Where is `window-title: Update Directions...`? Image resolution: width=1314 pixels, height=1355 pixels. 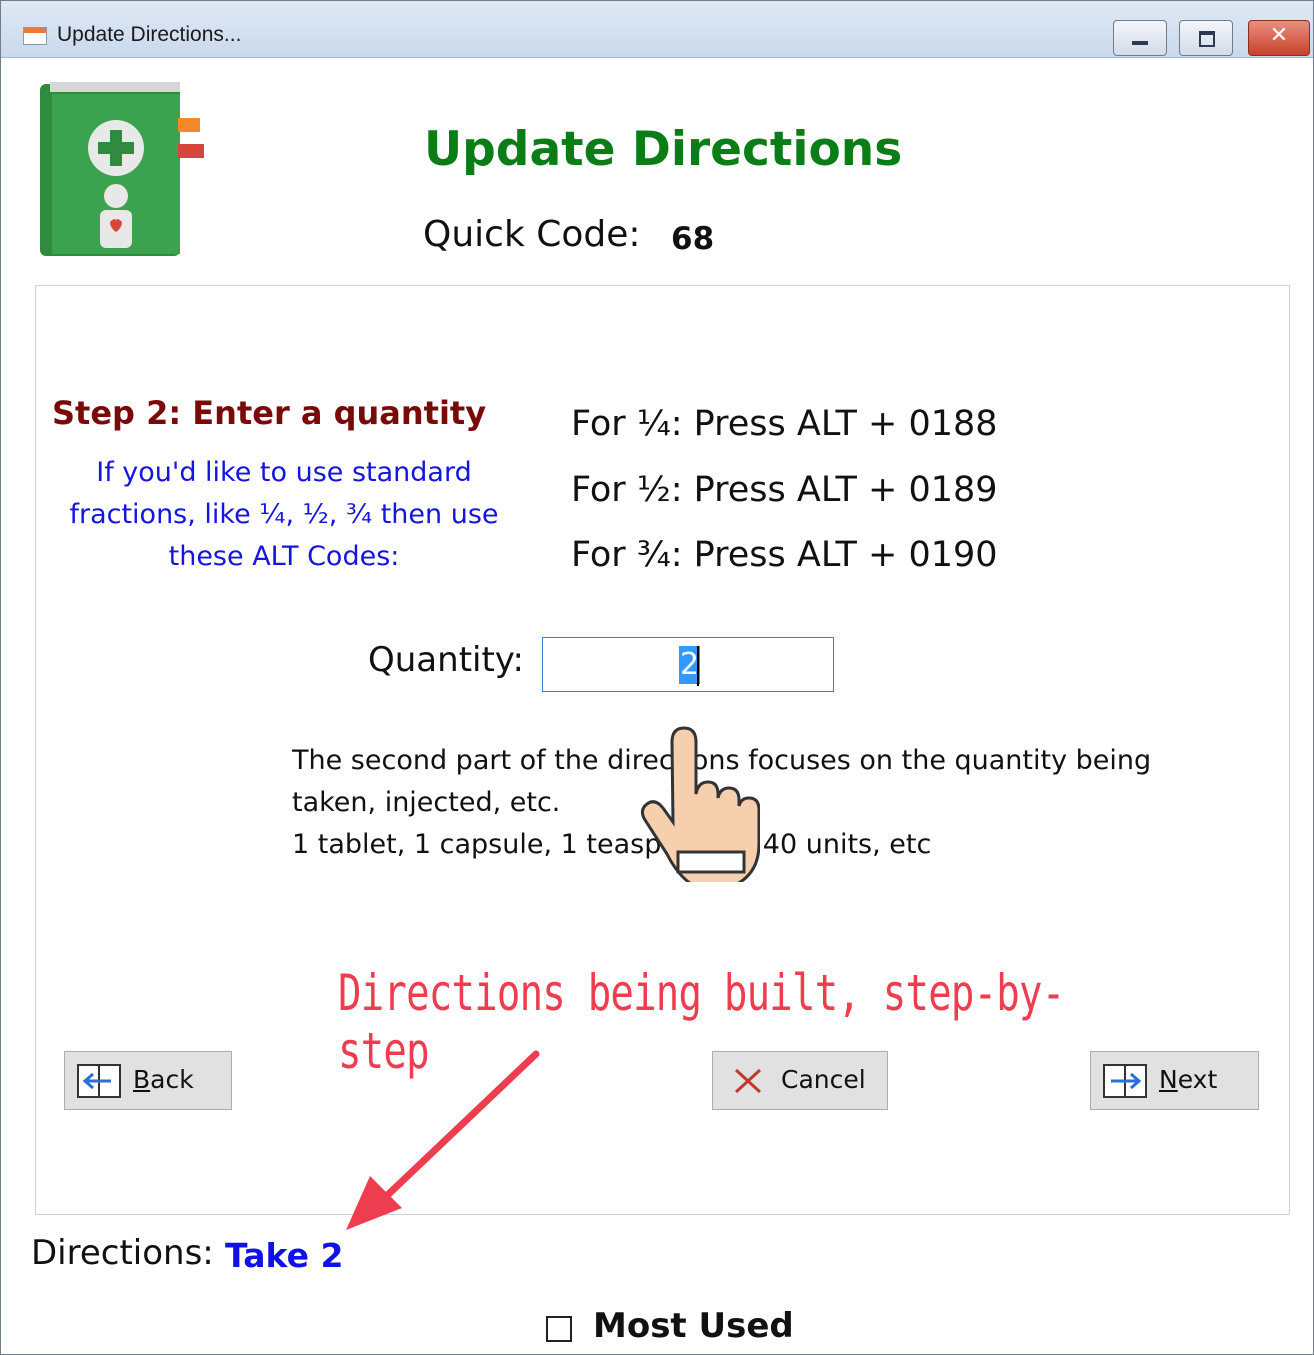
window-title: Update Directions... is located at coordinates (149, 34).